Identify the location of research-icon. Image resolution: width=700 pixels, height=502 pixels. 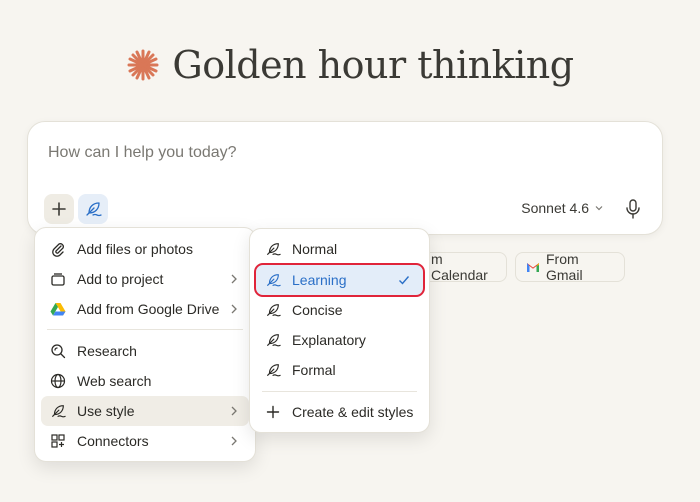
(58, 351).